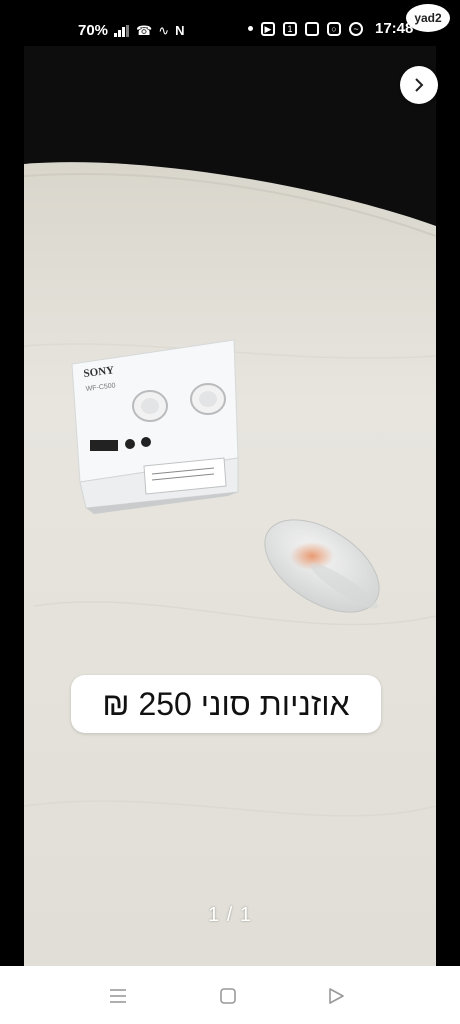 Image resolution: width=460 pixels, height=1024 pixels. I want to click on youtube-icon: ▶, so click(268, 28).